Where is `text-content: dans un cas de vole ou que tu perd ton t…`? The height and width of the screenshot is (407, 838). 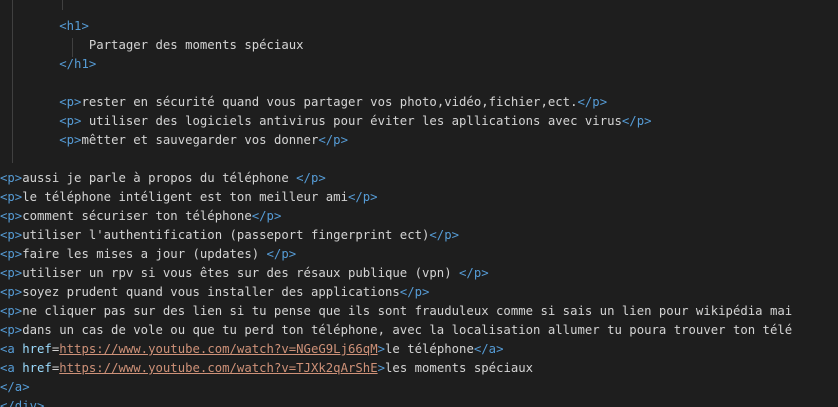
text-content: dans un cas de vole ou que tu perd ton t… is located at coordinates (407, 330).